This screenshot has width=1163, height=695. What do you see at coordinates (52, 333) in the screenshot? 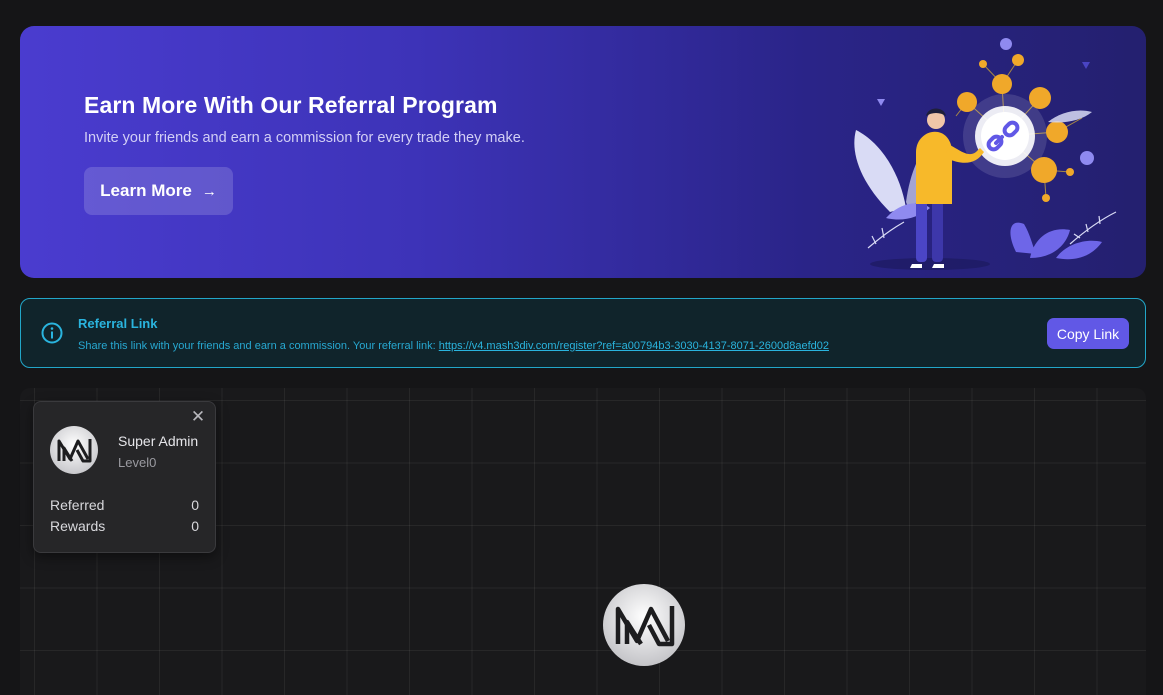
I see `info-icon` at bounding box center [52, 333].